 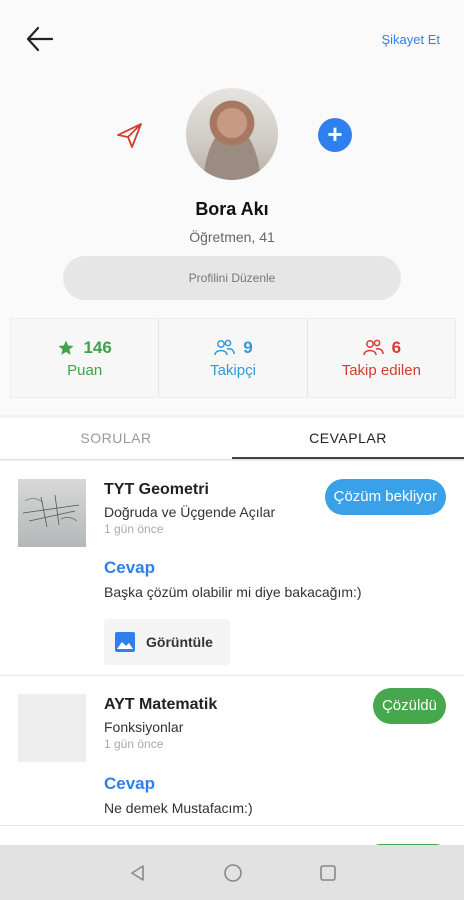 I want to click on avatar, so click(x=232, y=134).